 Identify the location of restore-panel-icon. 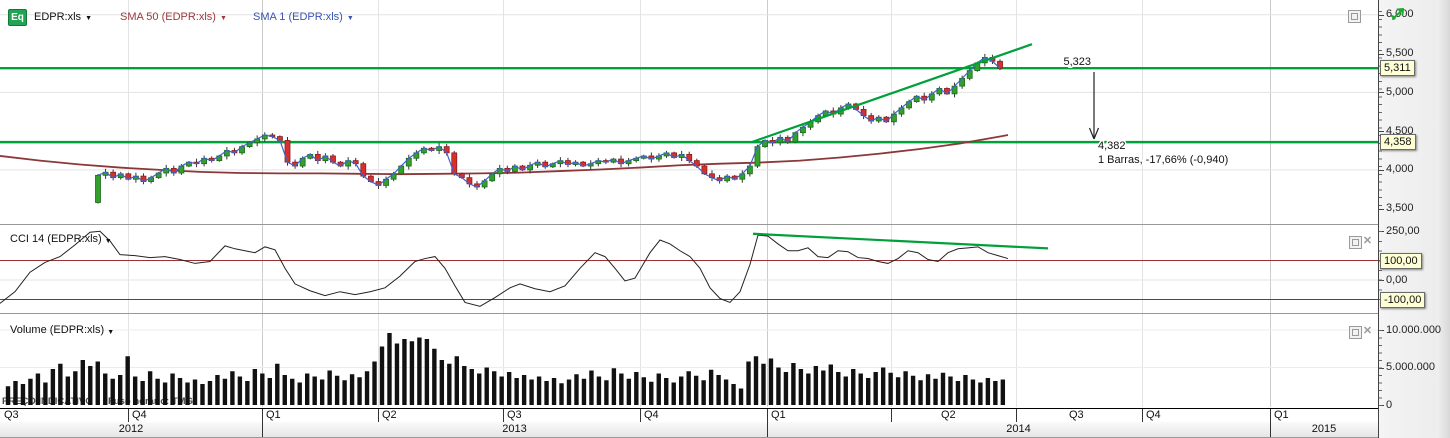
(1354, 16).